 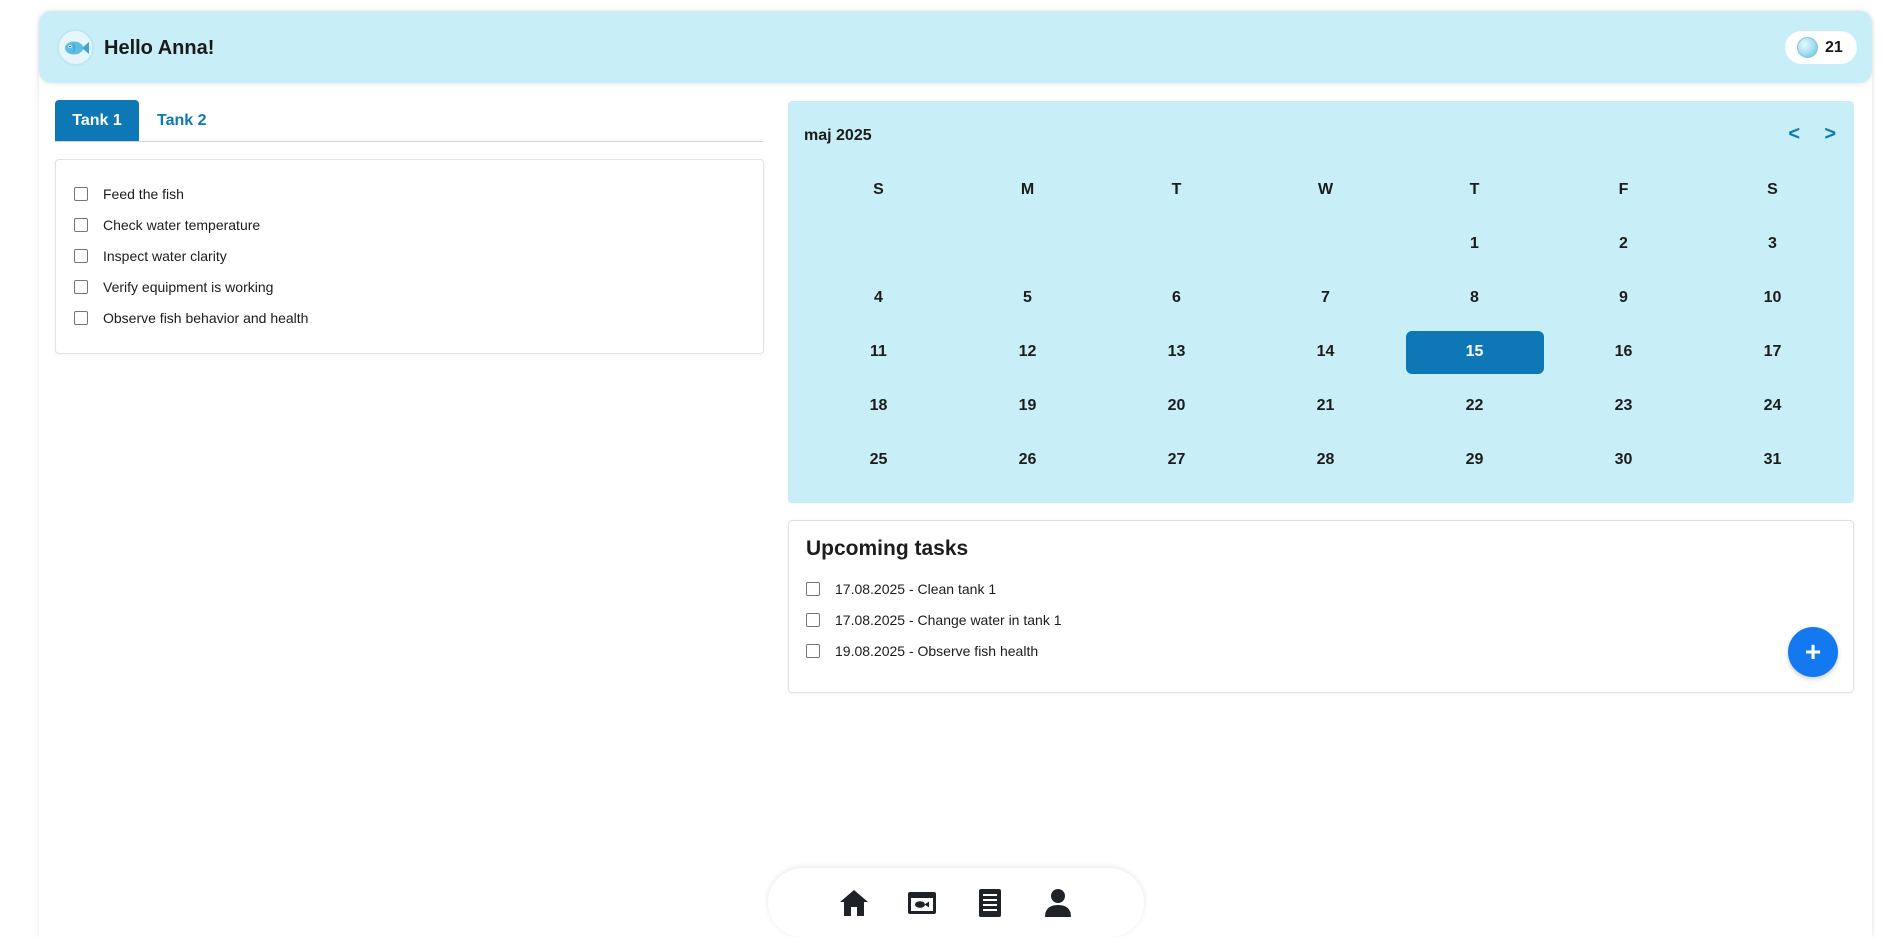 What do you see at coordinates (955, 47) in the screenshot?
I see `header-bar: Hello Anna! 21` at bounding box center [955, 47].